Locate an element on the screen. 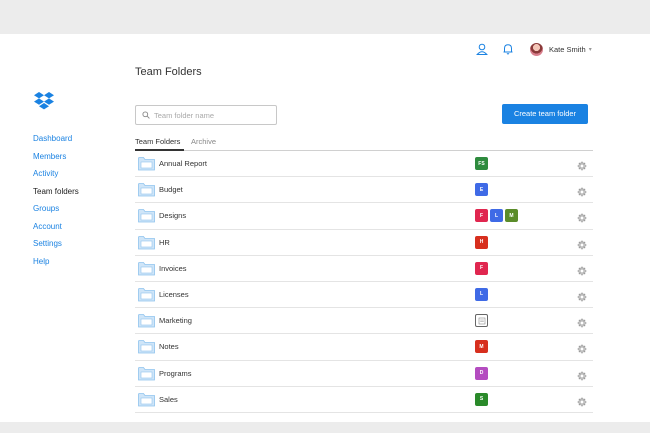 This screenshot has height=433, width=650. page-title: Team Folders is located at coordinates (168, 72).